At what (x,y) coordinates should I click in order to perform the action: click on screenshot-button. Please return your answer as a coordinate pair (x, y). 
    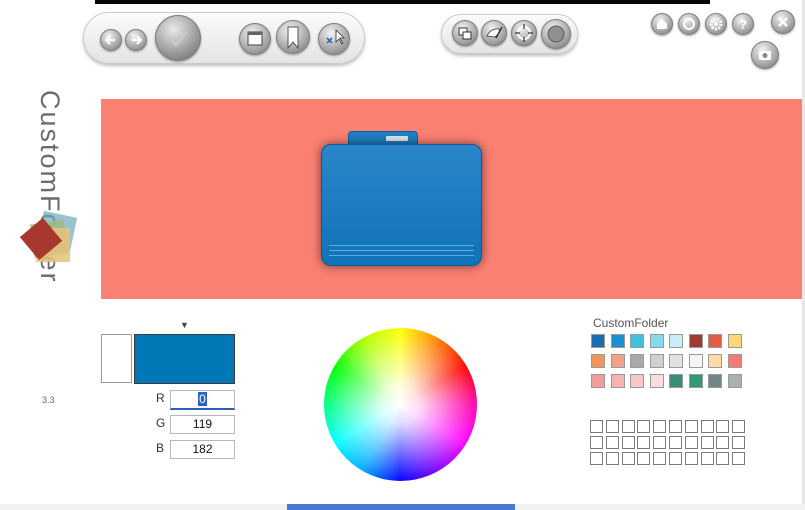
    Looking at the image, I should click on (765, 55).